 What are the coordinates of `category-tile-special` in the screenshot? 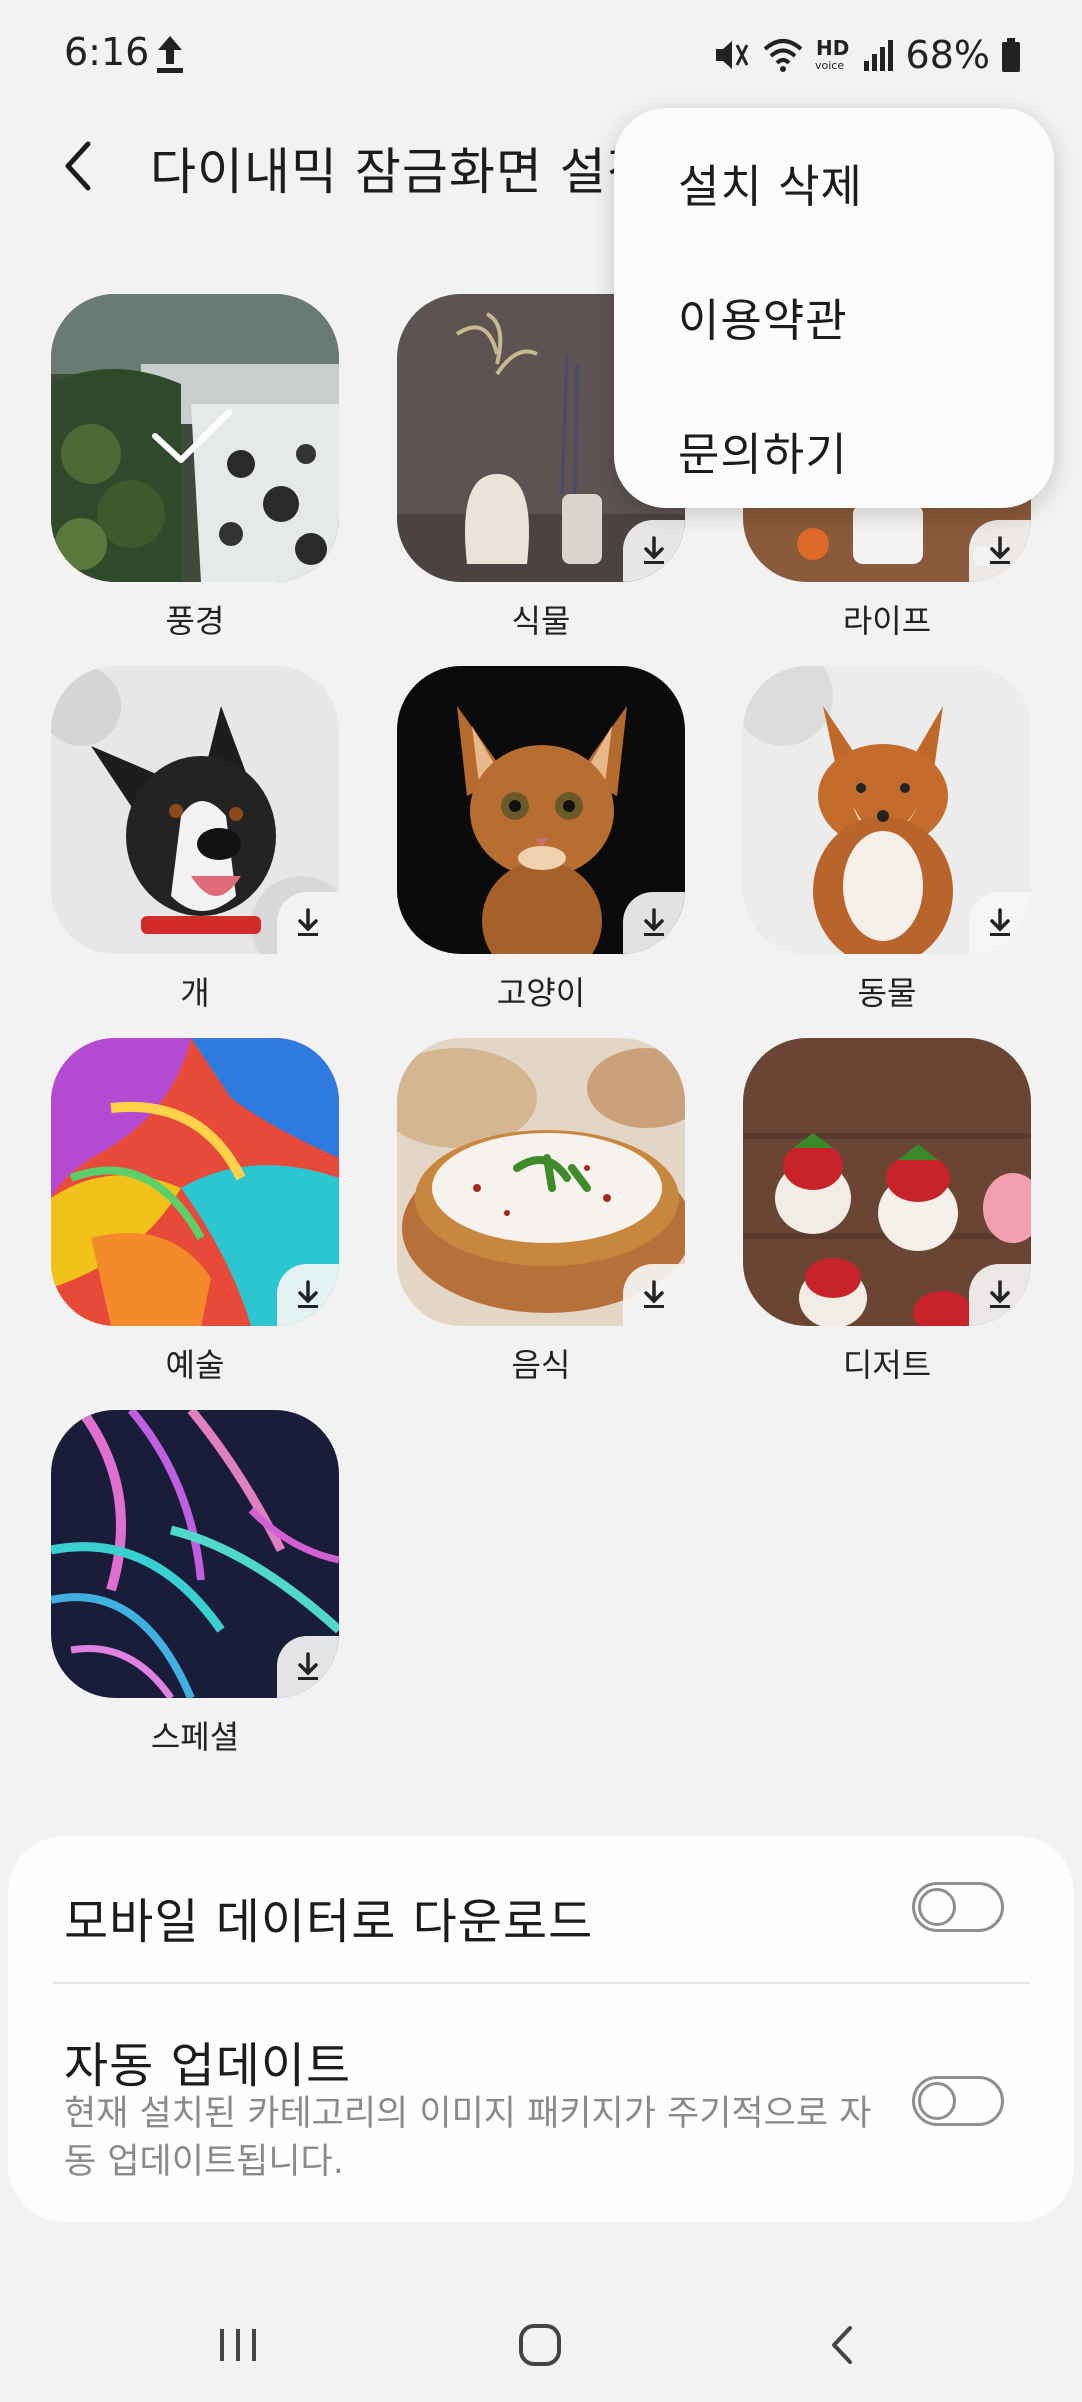 It's located at (195, 1554).